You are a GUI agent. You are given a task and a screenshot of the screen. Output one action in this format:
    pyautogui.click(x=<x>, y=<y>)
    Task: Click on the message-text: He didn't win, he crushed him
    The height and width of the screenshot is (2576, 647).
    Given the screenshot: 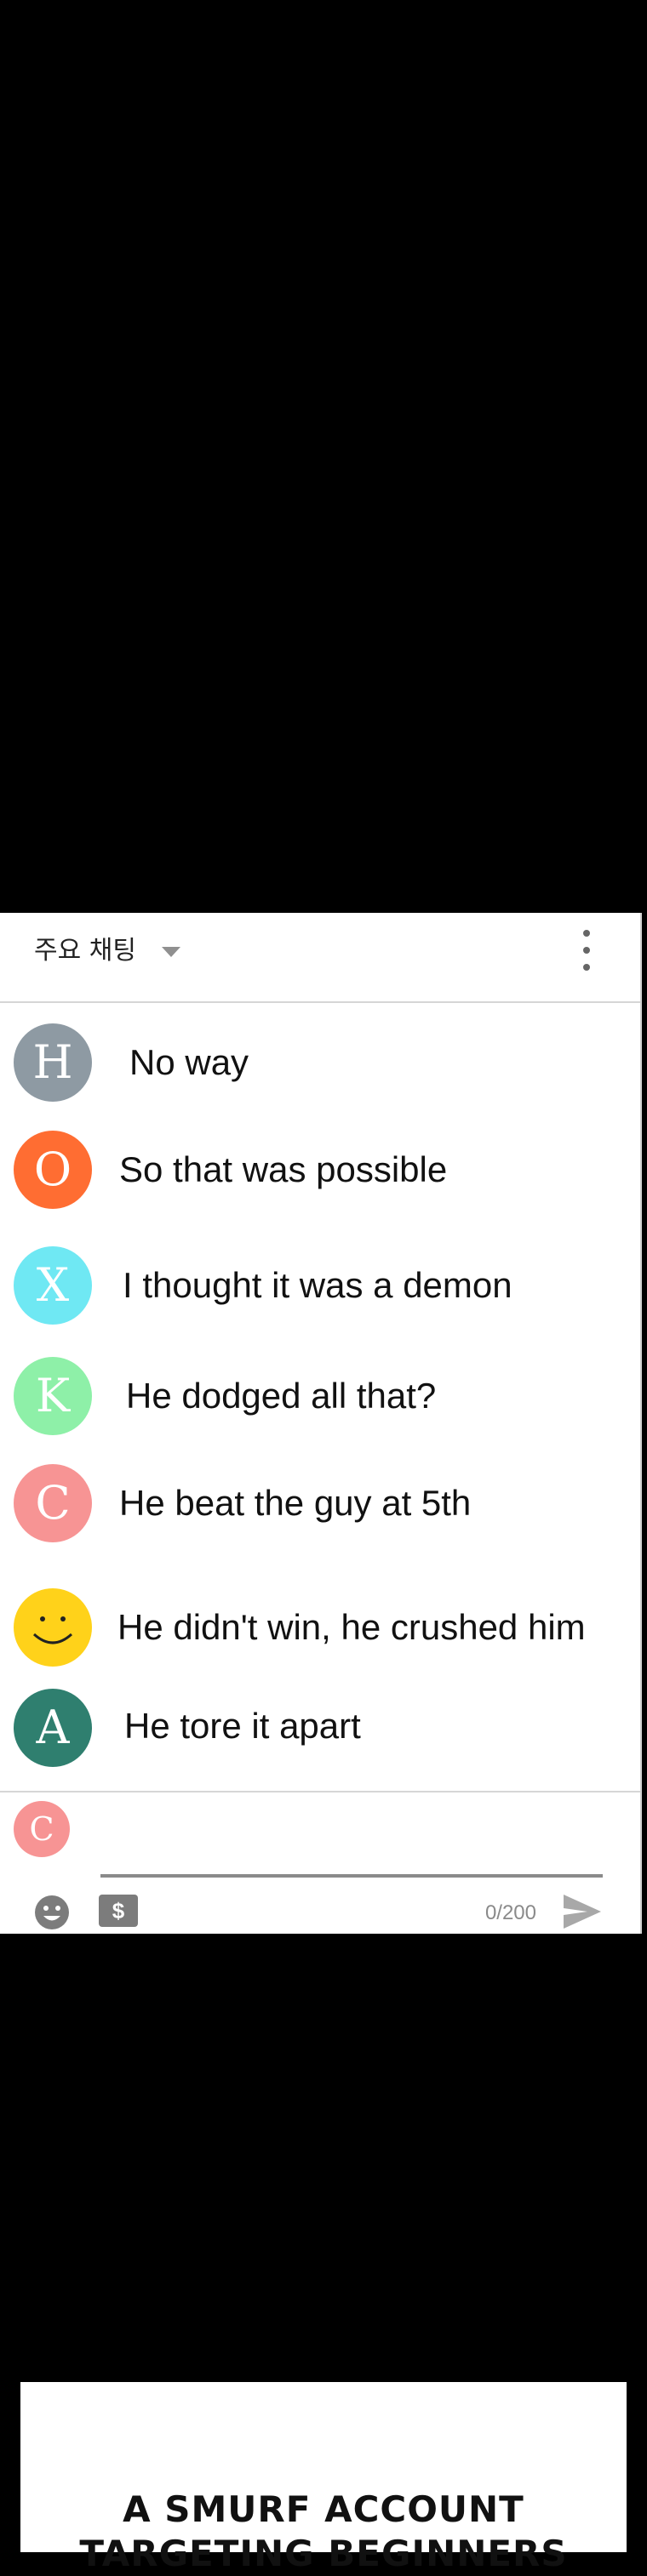 What is the action you would take?
    pyautogui.click(x=351, y=1627)
    